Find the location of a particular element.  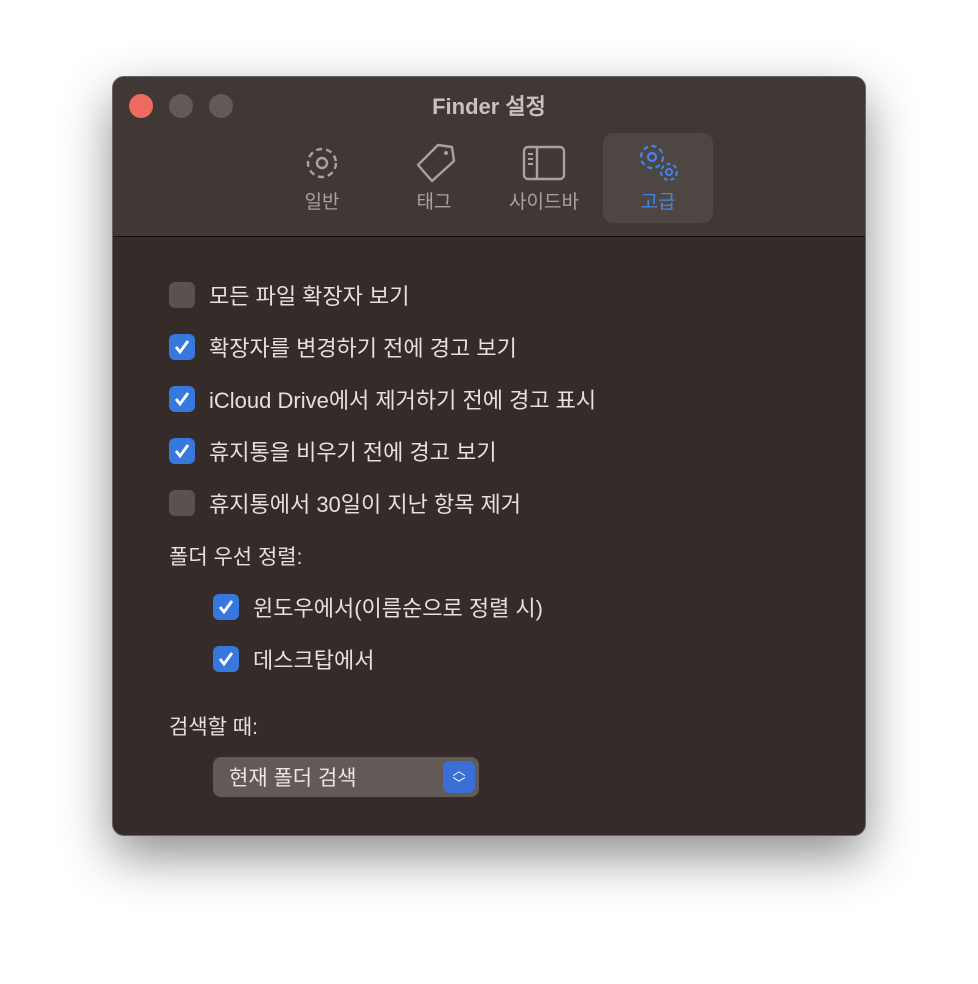

search-scope-select: 현재 폴더 검색 ︿ ﹀ is located at coordinates (346, 777).